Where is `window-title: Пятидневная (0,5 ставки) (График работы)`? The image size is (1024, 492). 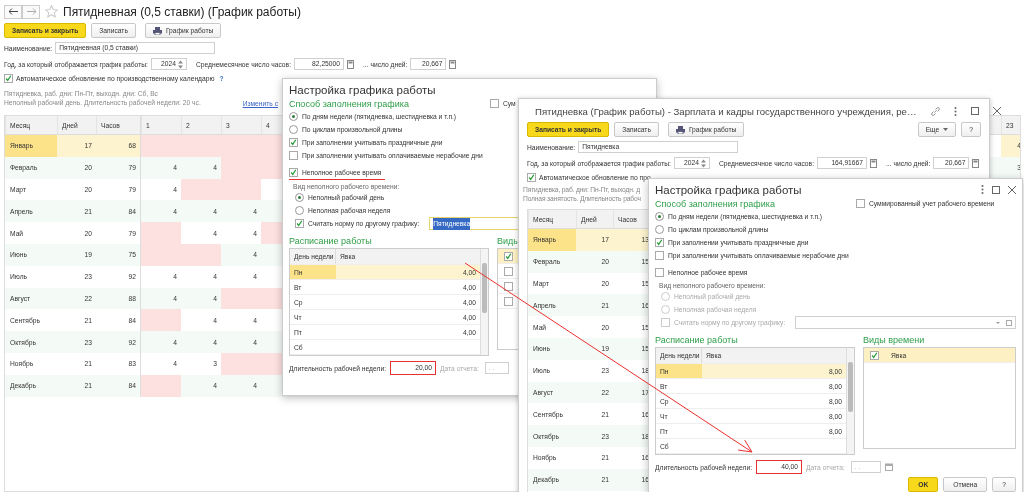 window-title: Пятидневная (0,5 ставки) (График работы) is located at coordinates (182, 11).